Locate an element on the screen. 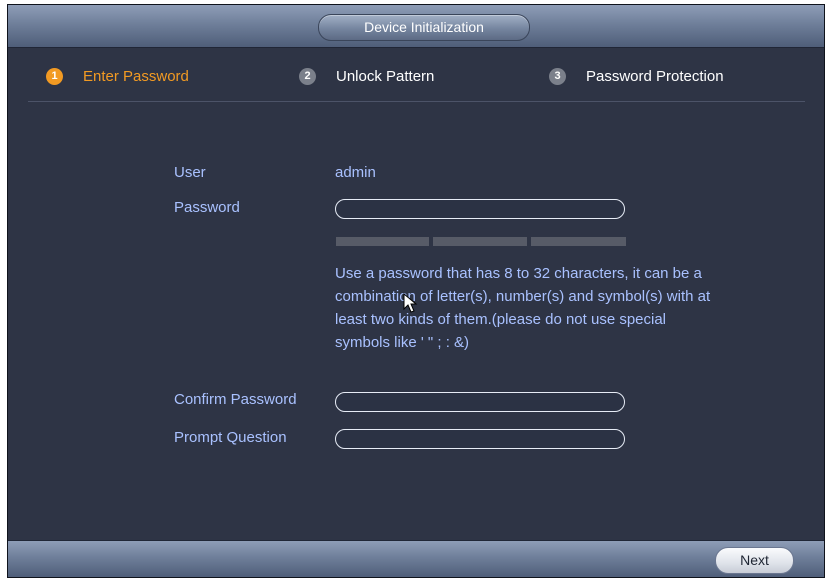 This screenshot has width=826, height=579. steps-divider is located at coordinates (416, 101).